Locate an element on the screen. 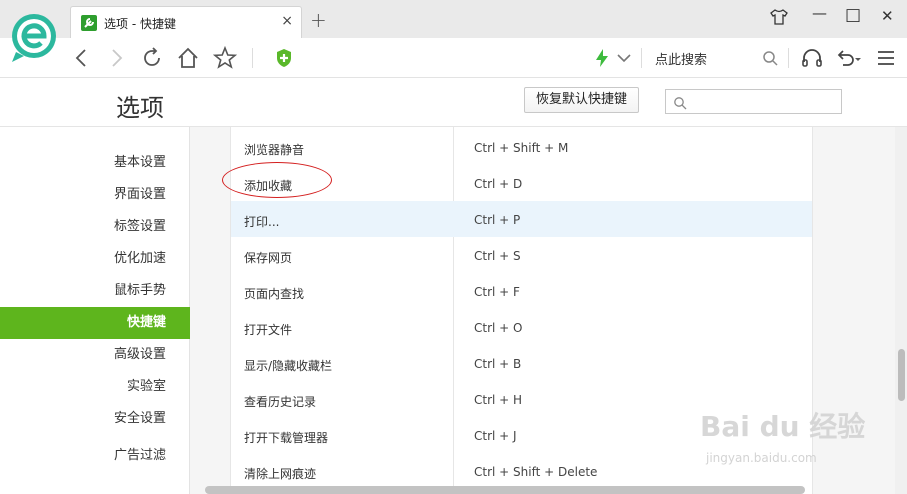  sidebar-item: 标签设置 is located at coordinates (95, 227).